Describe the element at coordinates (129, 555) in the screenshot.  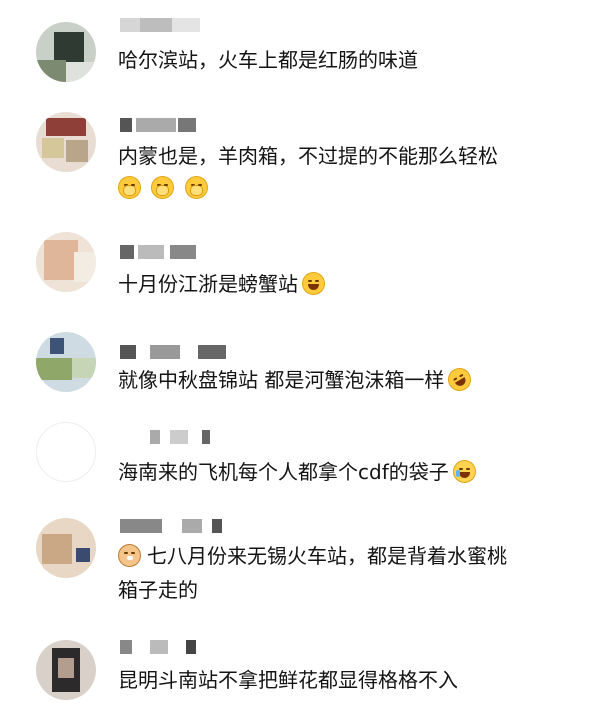
I see `cat-face-icon` at that location.